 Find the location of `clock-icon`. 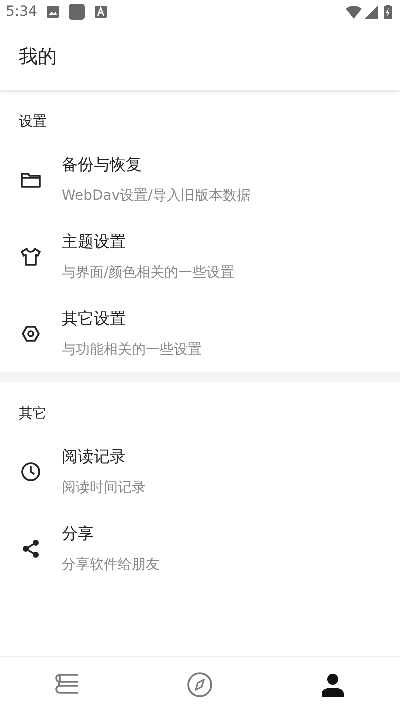

clock-icon is located at coordinates (31, 472).